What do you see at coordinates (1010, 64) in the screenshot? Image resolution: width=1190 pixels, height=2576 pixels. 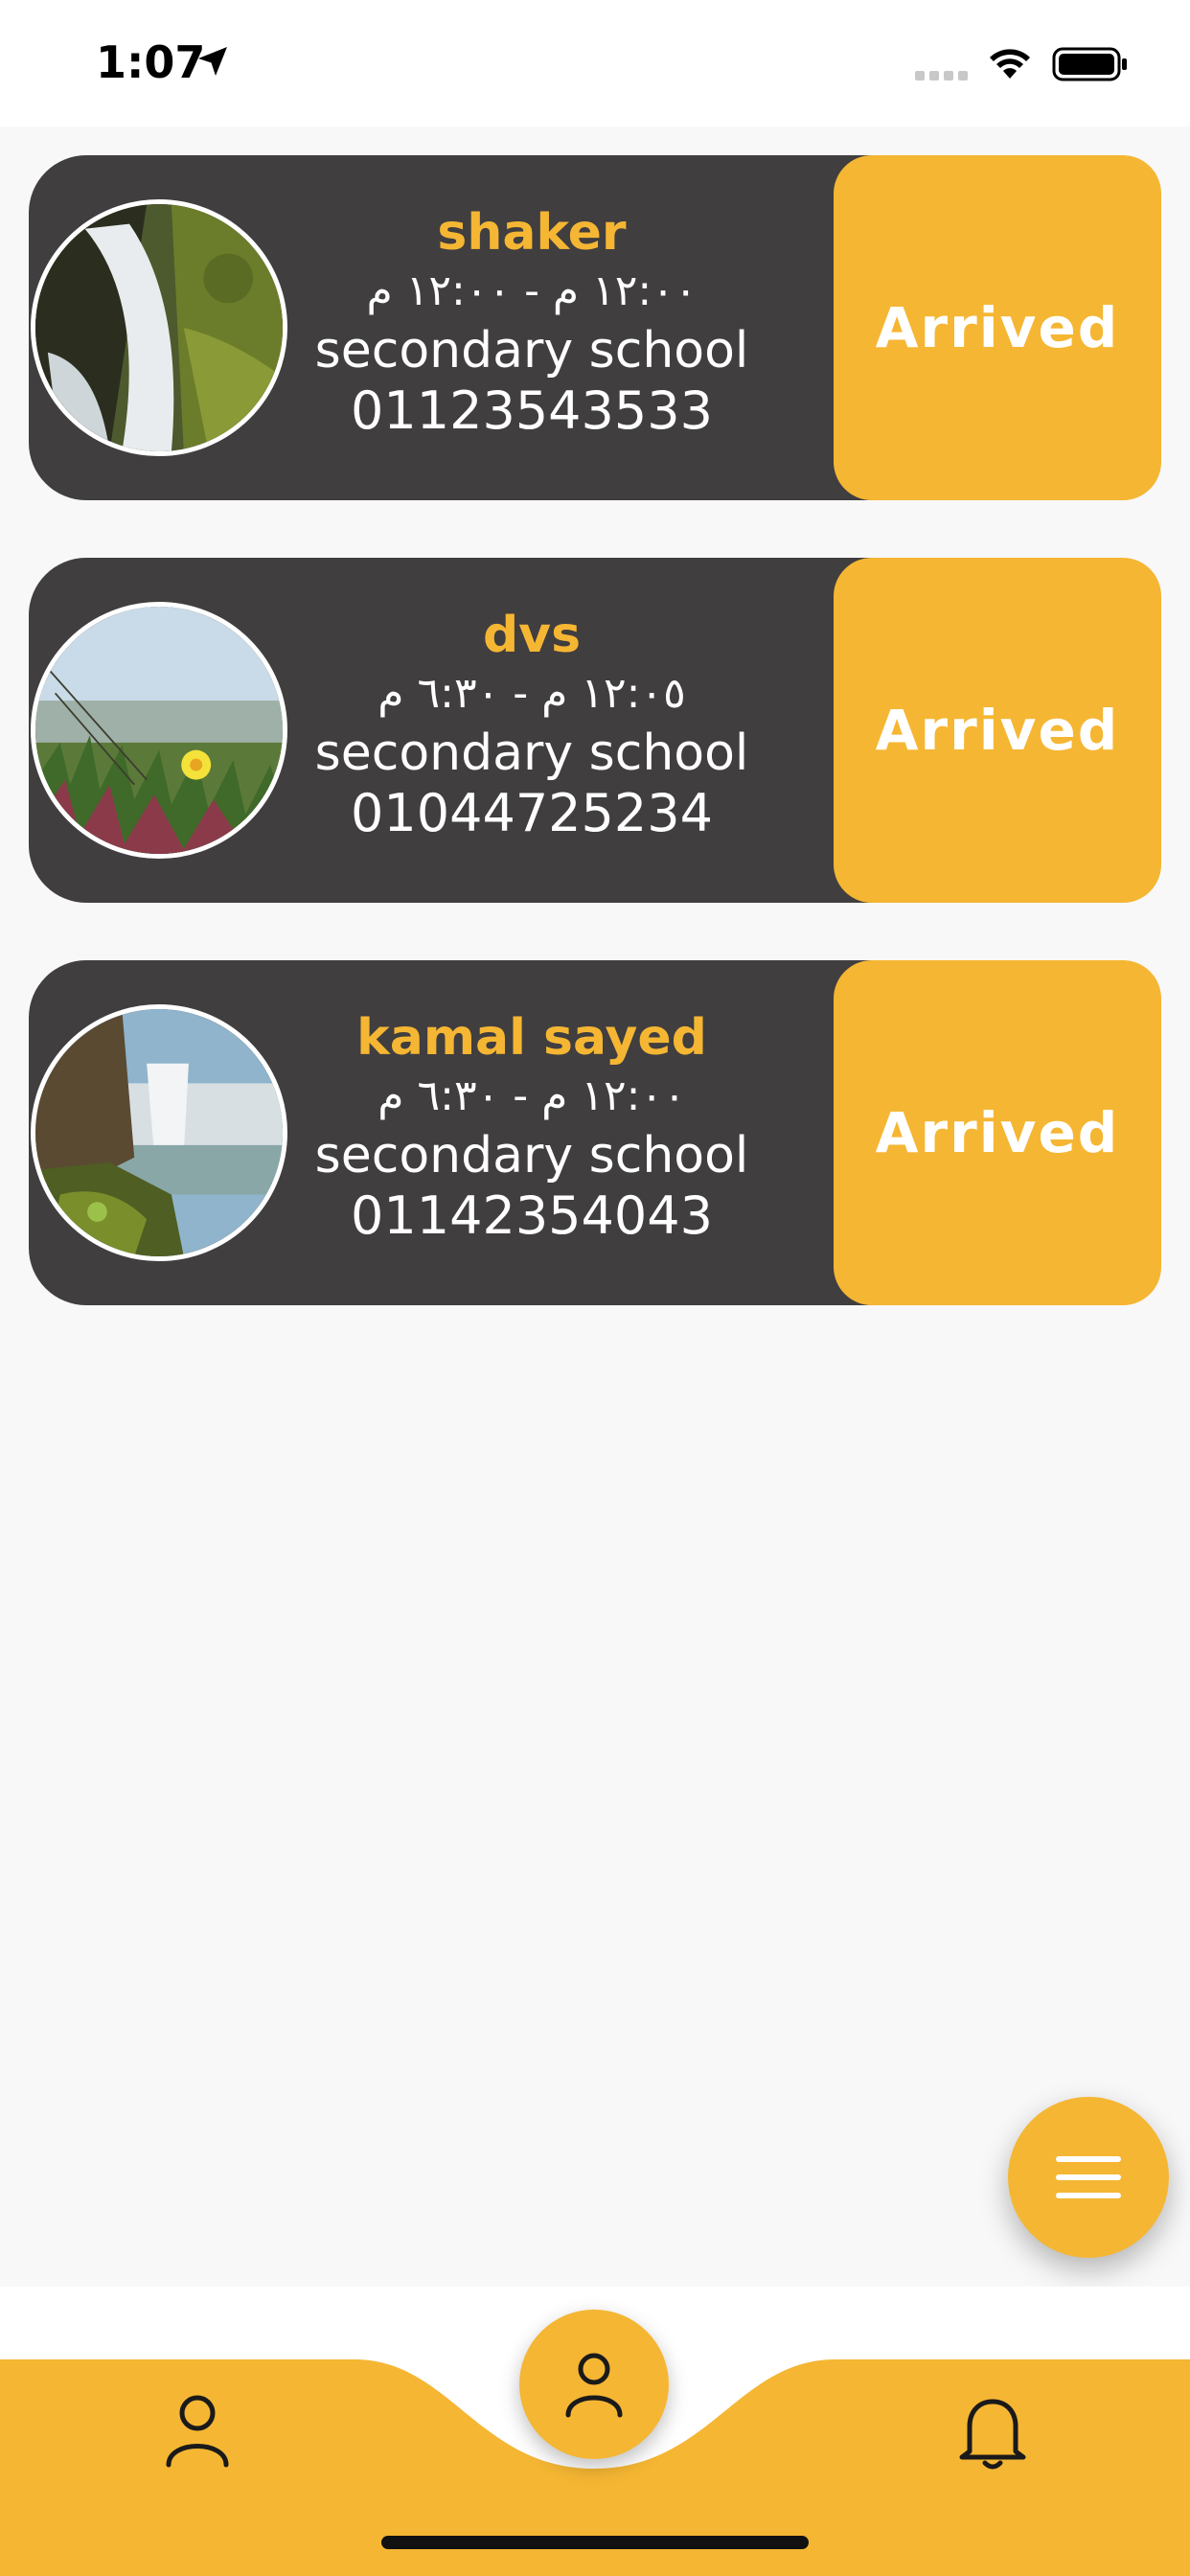 I see `wifi-icon` at bounding box center [1010, 64].